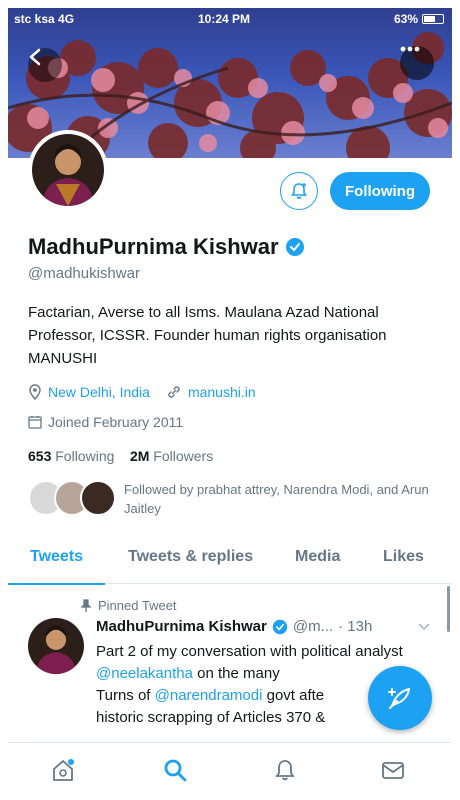  I want to click on tweet-author-avatar, so click(56, 646).